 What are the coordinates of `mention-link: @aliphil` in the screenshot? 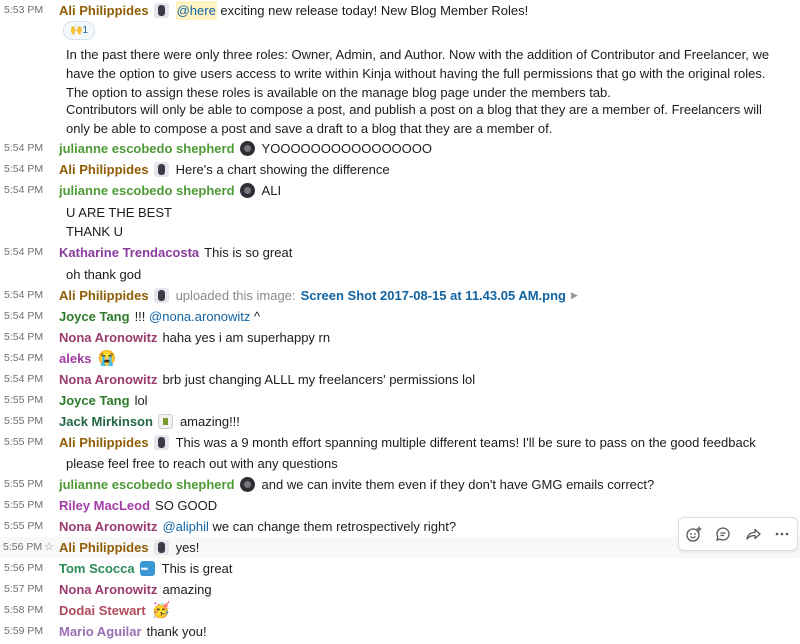 It's located at (185, 526).